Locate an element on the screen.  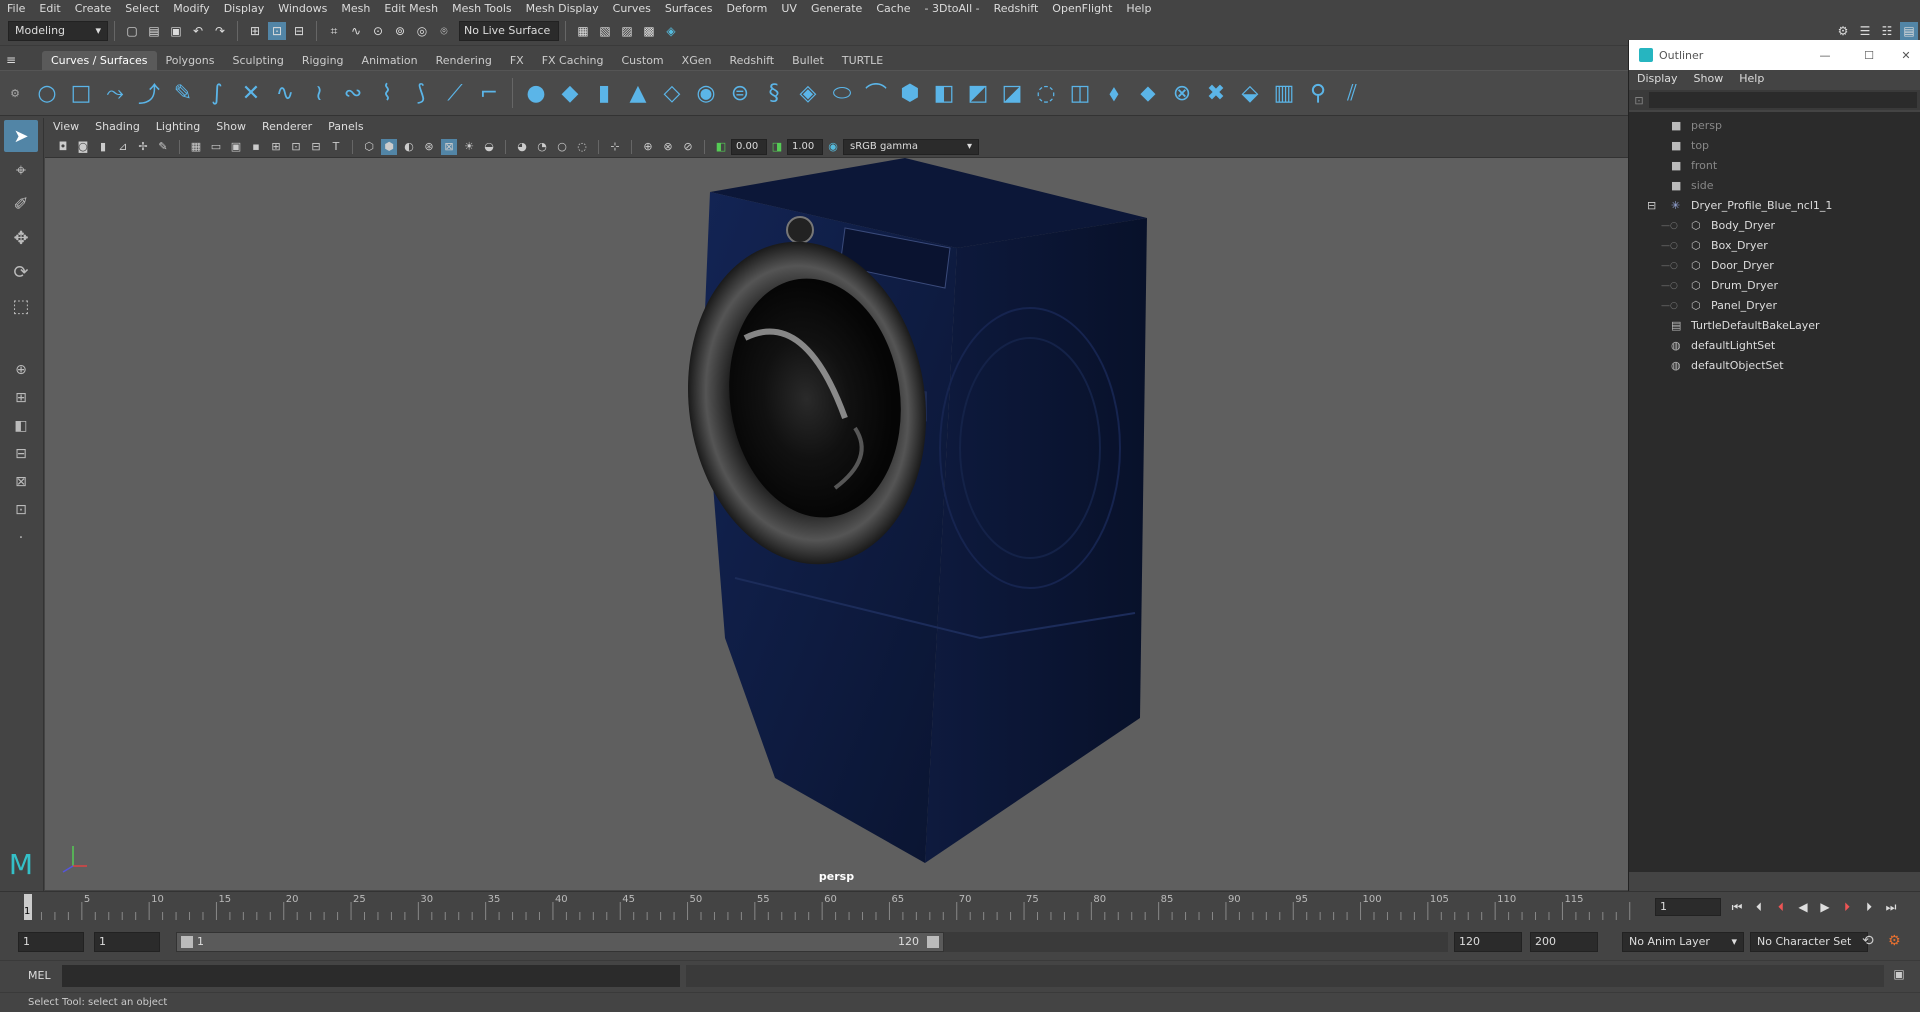
hypershade-icon: ▩ is located at coordinates (649, 31).